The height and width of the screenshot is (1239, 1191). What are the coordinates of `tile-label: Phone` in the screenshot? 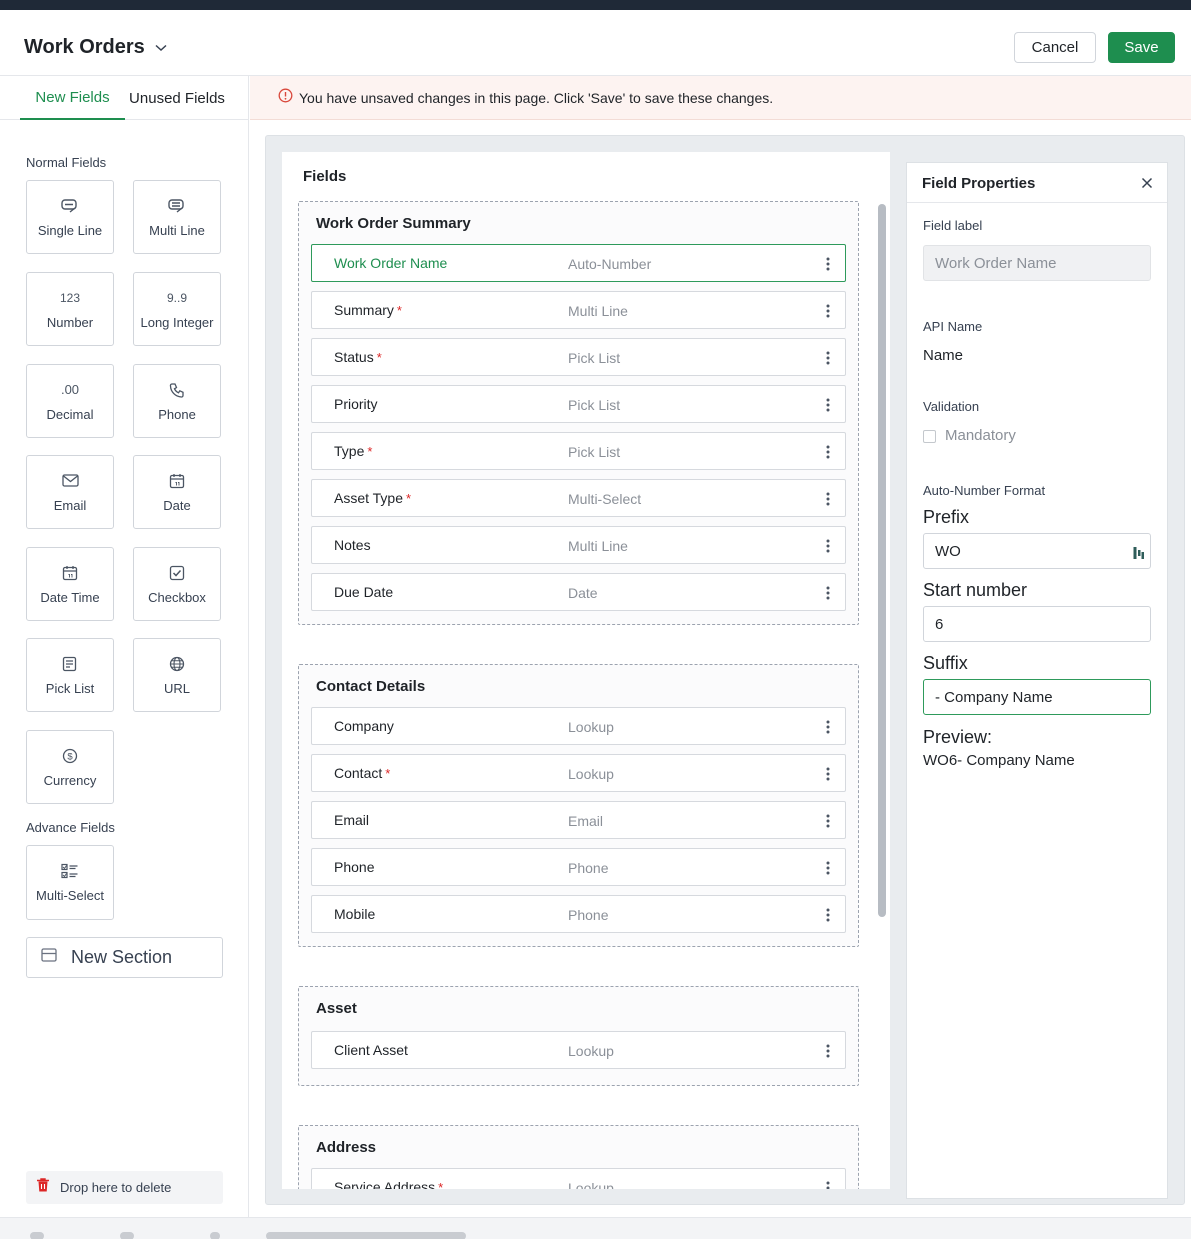 It's located at (177, 414).